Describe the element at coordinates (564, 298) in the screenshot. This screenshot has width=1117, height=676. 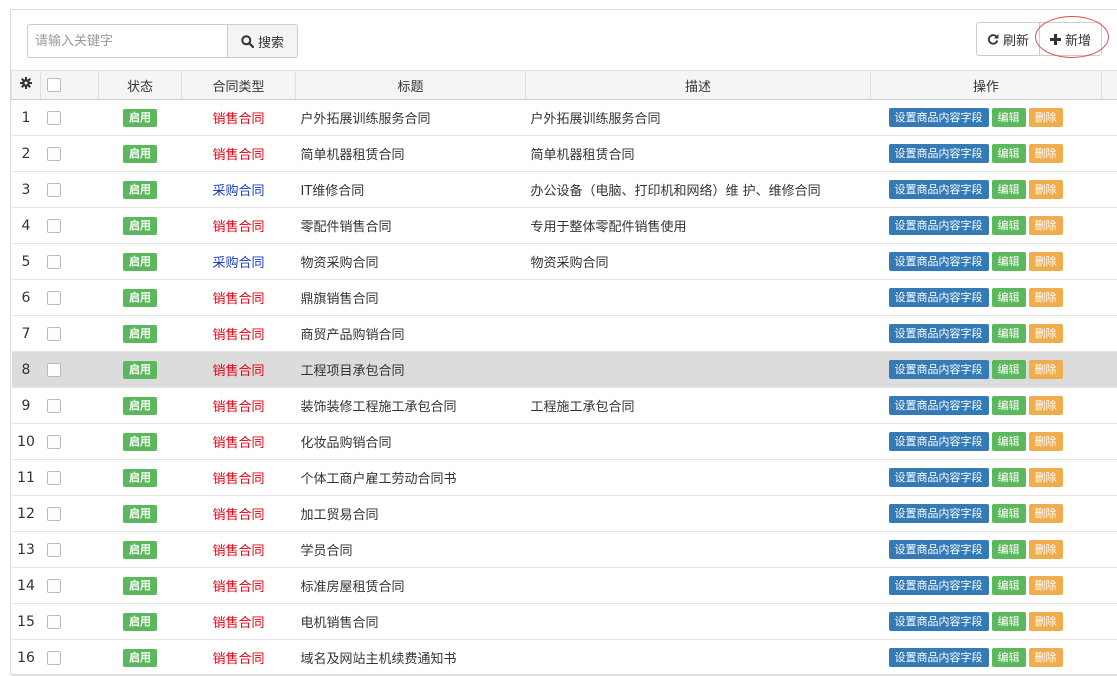
I see `table-row: 6启用销售合同鼎旗销售合同设置商品内容字段编辑删除` at that location.